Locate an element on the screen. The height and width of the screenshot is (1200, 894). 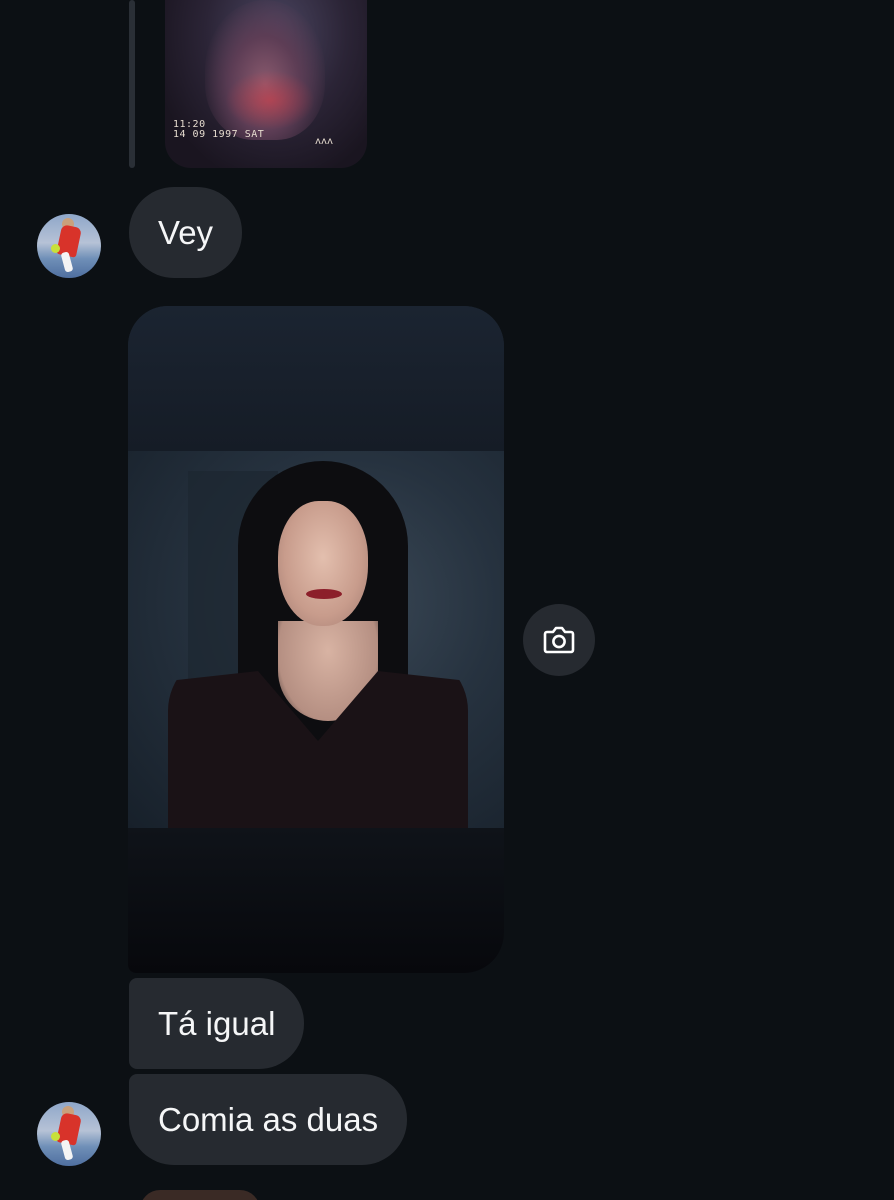
reply-thread-line is located at coordinates (132, 84).